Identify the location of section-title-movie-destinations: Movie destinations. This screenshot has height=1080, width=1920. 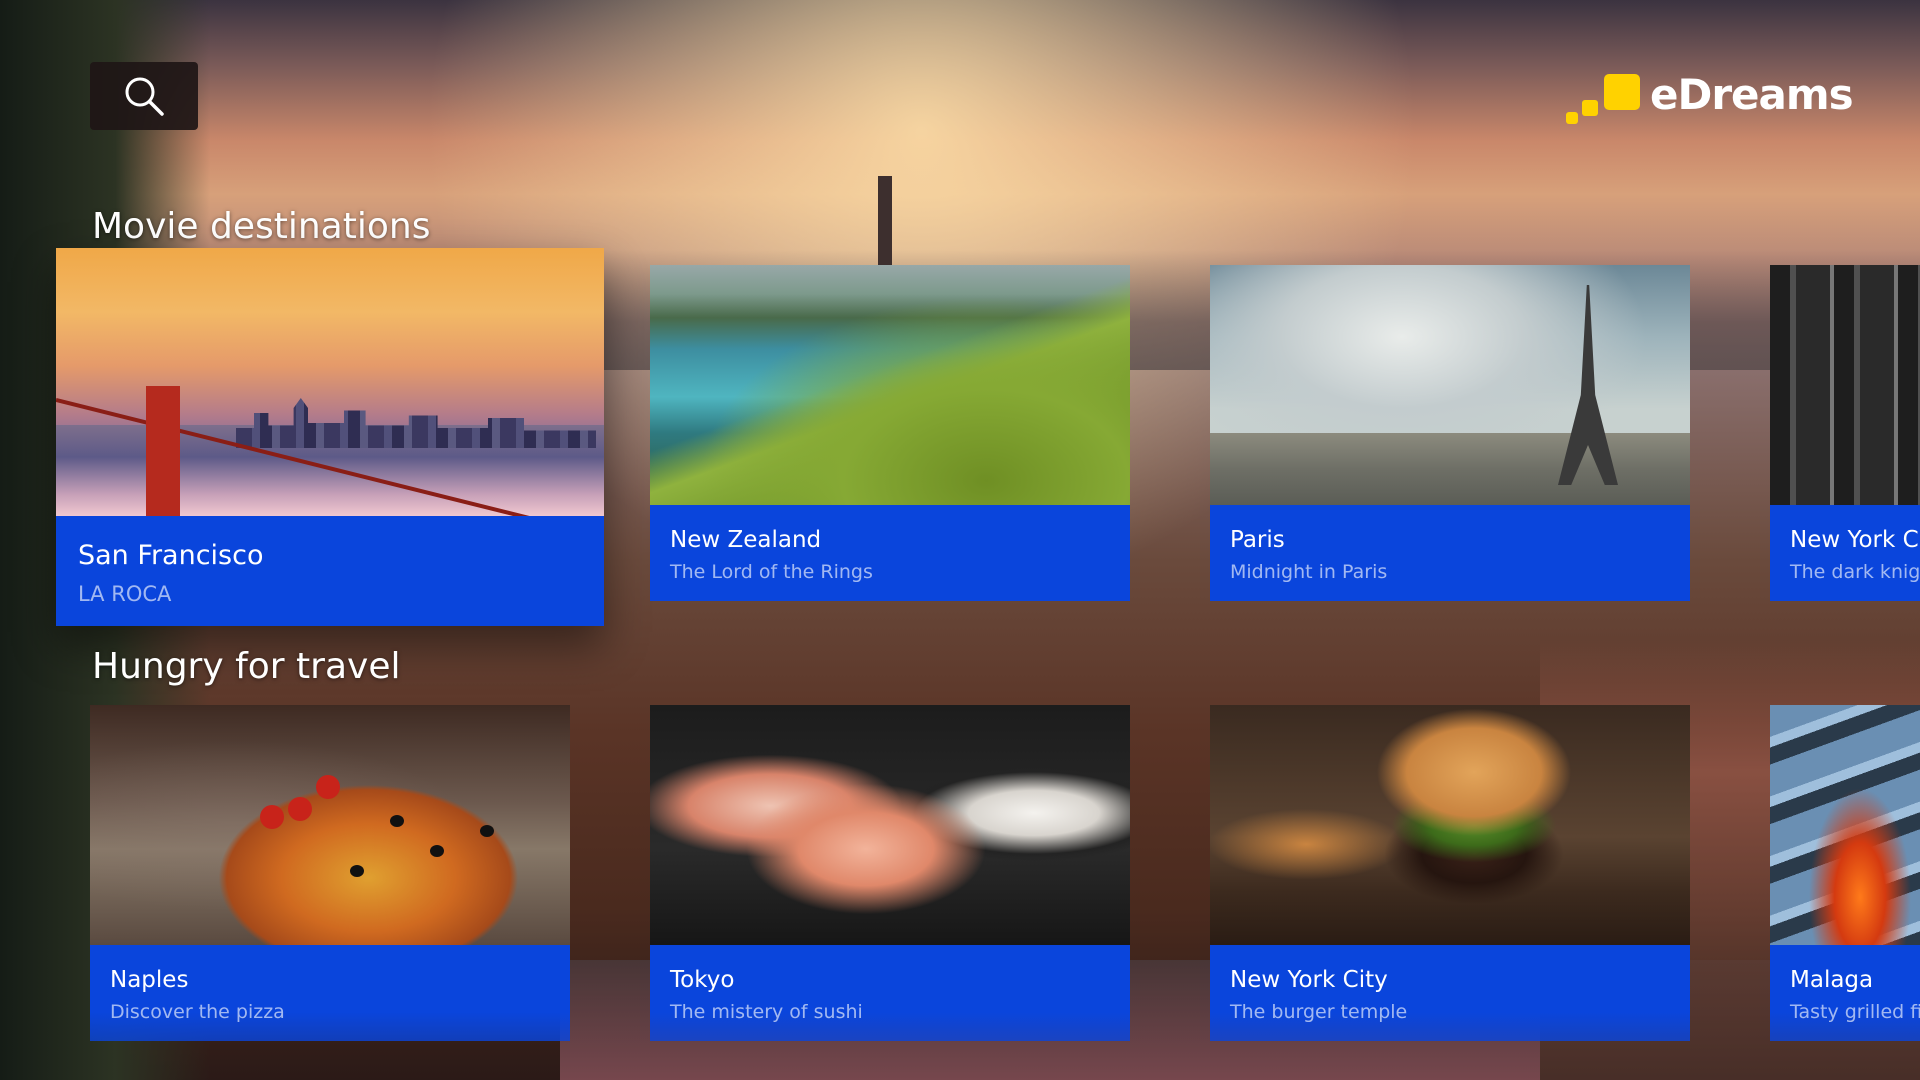
(261, 226).